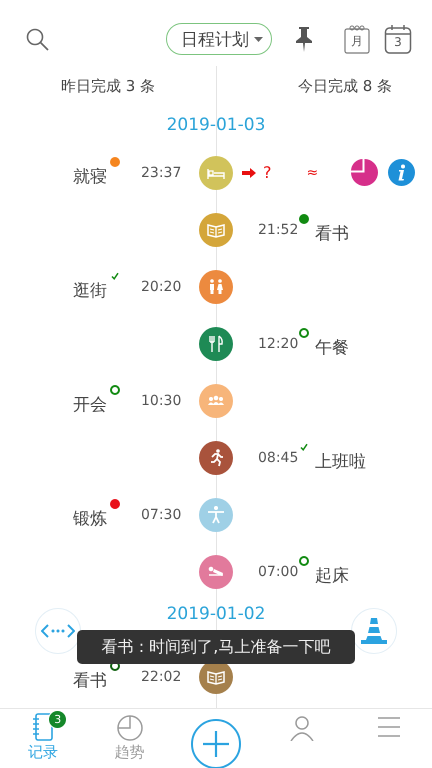  Describe the element at coordinates (90, 176) in the screenshot. I see `event-name: 就寝` at that location.